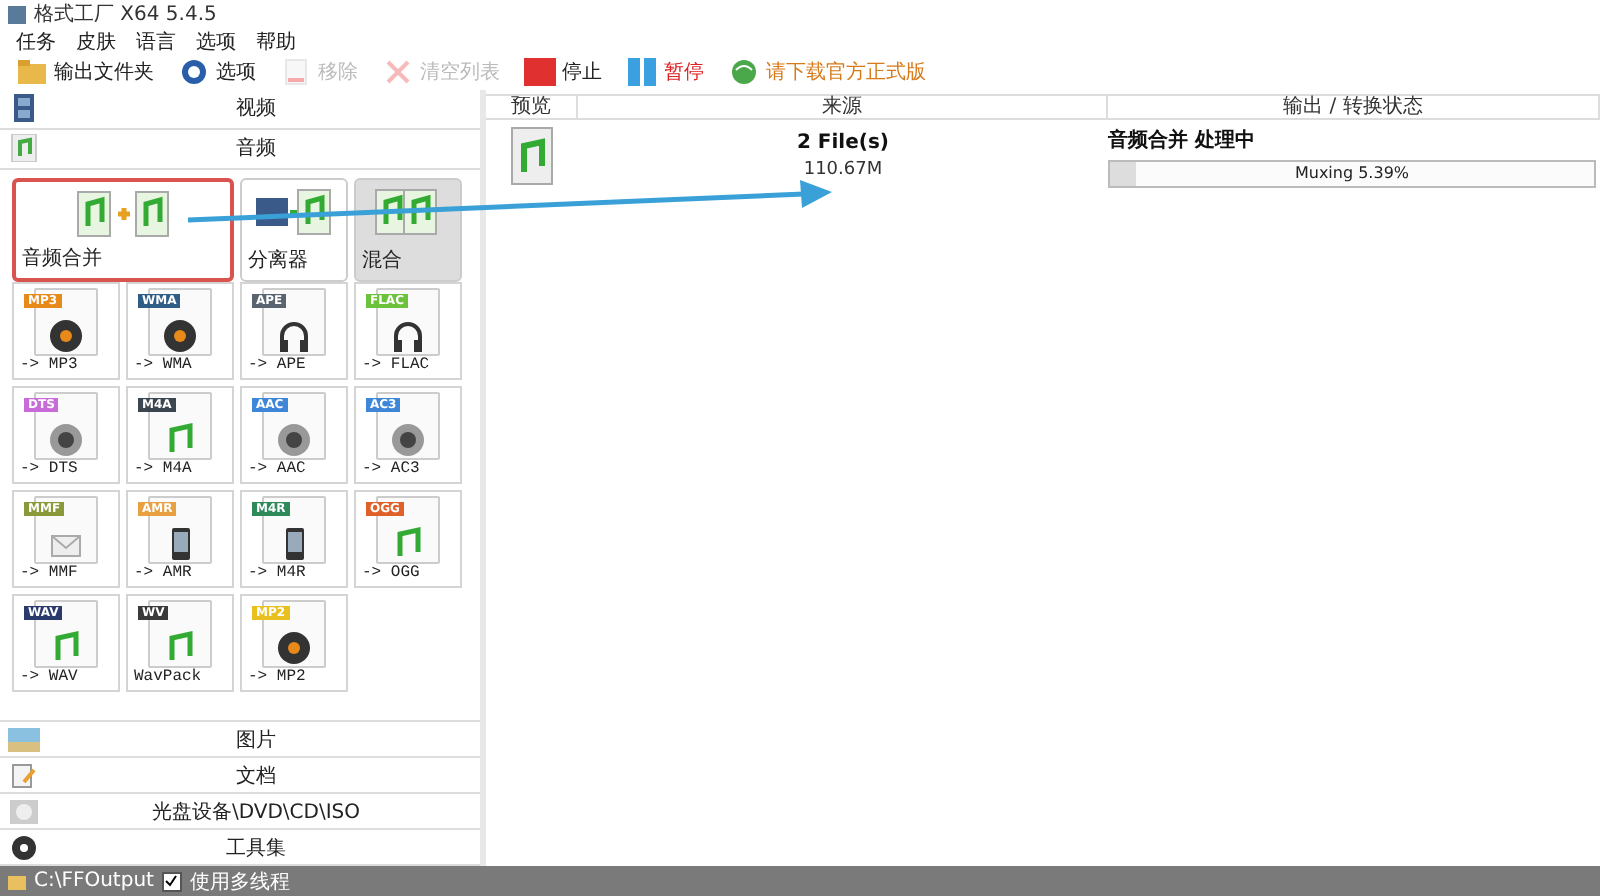 This screenshot has width=1600, height=896. I want to click on column-header: 预览, so click(532, 107).